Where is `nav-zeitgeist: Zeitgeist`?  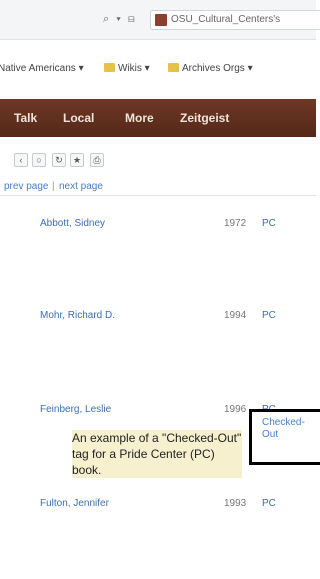 nav-zeitgeist: Zeitgeist is located at coordinates (204, 118).